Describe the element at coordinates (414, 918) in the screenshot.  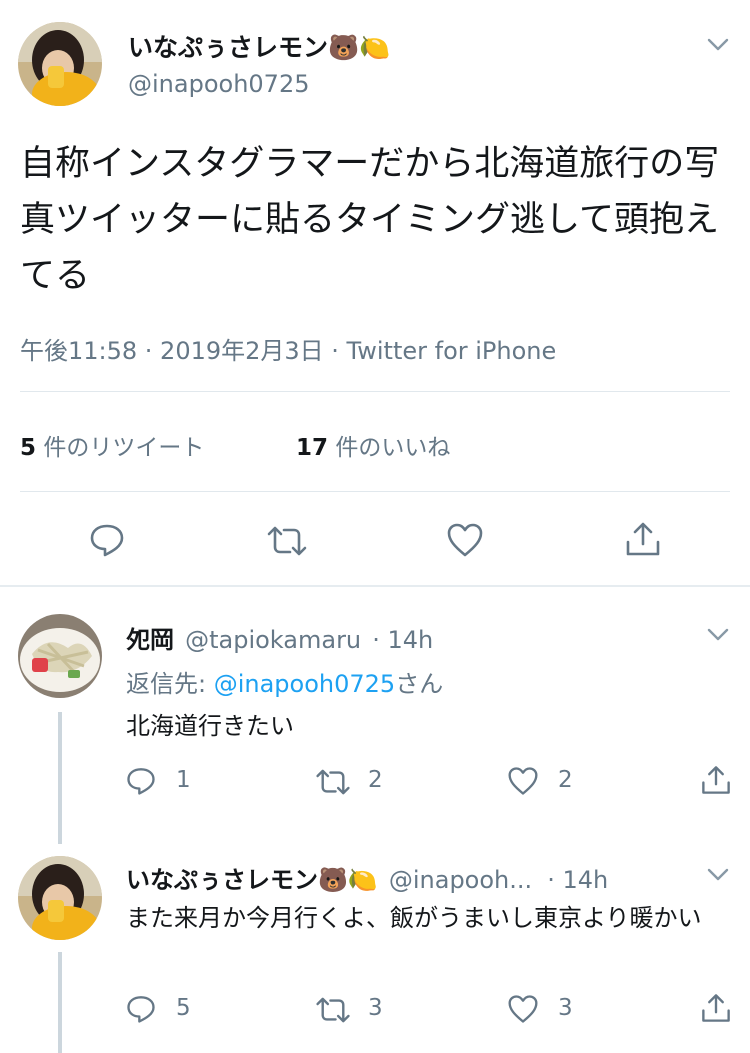
I see `reply2-text: また来月か今月行くよ、飯がうまいし東京より暖かい` at that location.